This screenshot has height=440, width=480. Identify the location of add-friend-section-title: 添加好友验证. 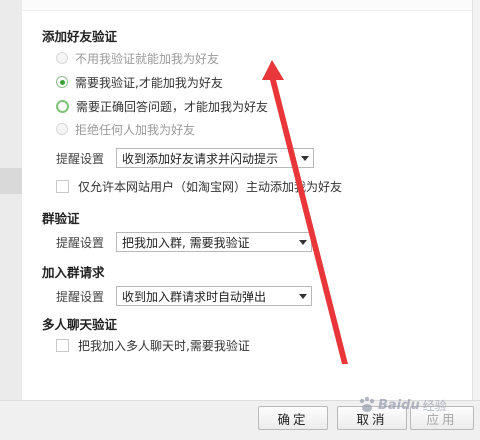
(80, 36).